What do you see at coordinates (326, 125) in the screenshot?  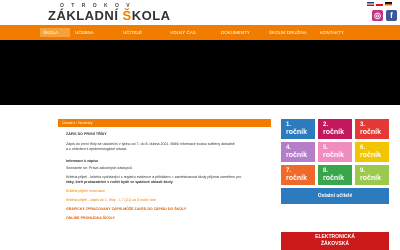 I see `grade-number: 2.` at bounding box center [326, 125].